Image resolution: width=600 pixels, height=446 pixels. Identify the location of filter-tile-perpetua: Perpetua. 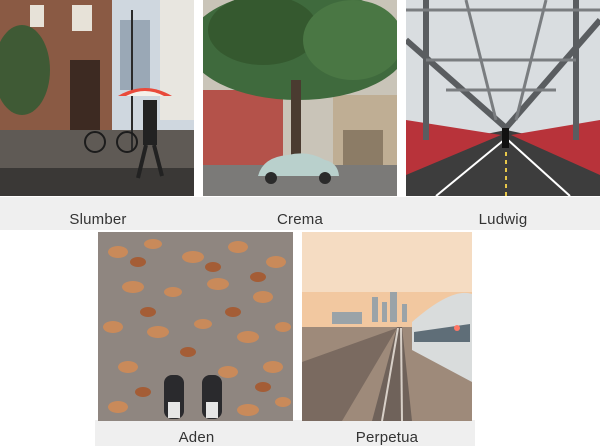
(387, 339).